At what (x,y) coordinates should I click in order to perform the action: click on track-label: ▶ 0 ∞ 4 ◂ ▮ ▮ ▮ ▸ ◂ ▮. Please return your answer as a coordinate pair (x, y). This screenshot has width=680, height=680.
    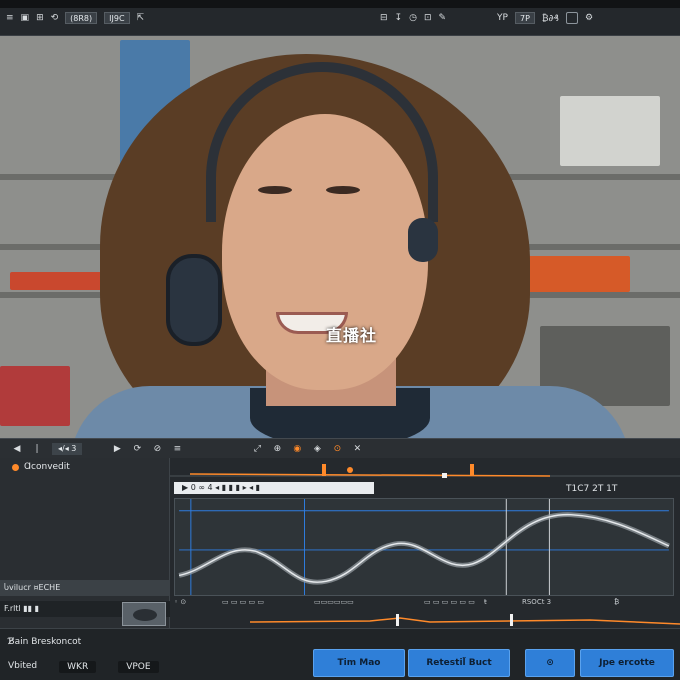
    Looking at the image, I should click on (274, 488).